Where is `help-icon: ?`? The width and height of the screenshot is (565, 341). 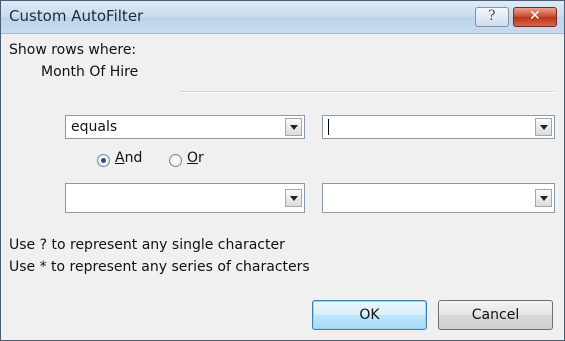 help-icon: ? is located at coordinates (492, 16).